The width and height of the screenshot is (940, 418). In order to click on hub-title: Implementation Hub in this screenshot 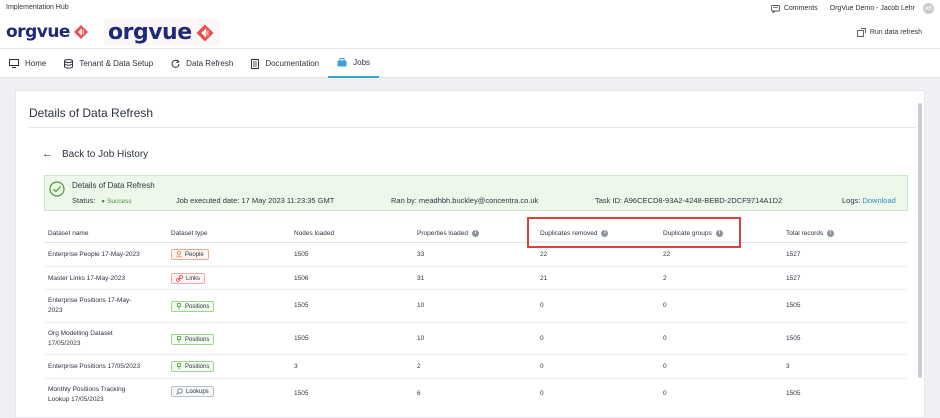, I will do `click(37, 7)`.